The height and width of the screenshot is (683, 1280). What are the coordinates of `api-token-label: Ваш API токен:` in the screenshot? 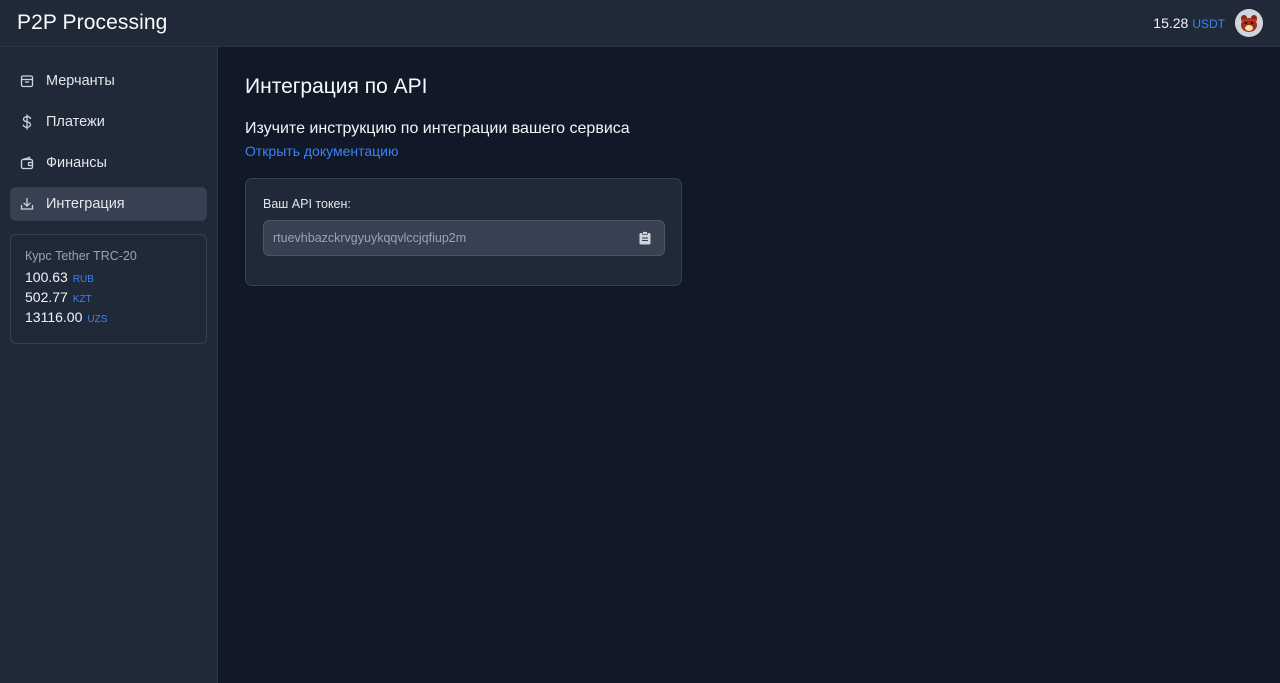 It's located at (307, 204).